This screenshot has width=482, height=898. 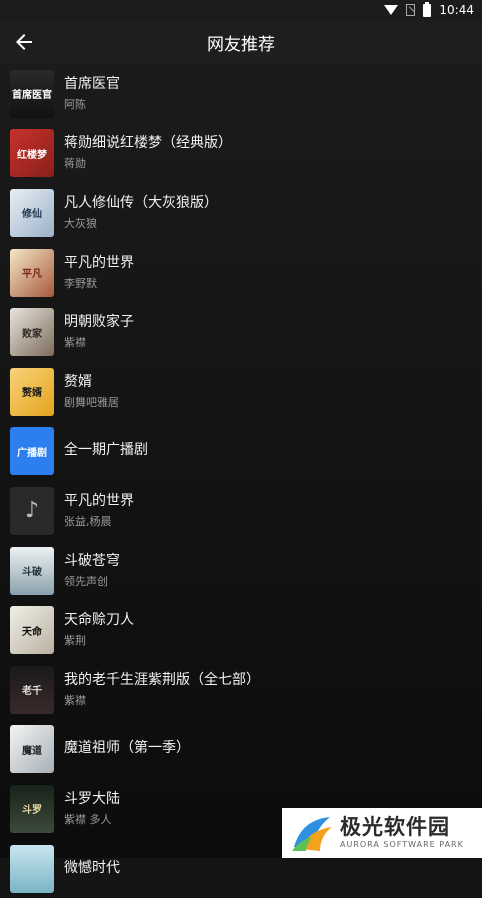 What do you see at coordinates (75, 164) in the screenshot?
I see `item-author: 蒋勋` at bounding box center [75, 164].